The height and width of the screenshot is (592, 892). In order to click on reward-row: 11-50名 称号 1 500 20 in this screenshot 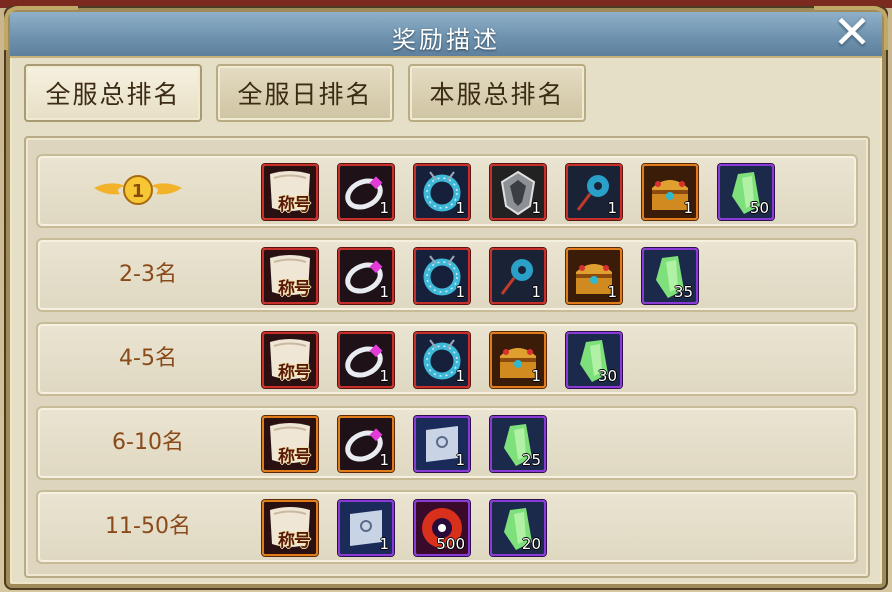, I will do `click(447, 527)`.